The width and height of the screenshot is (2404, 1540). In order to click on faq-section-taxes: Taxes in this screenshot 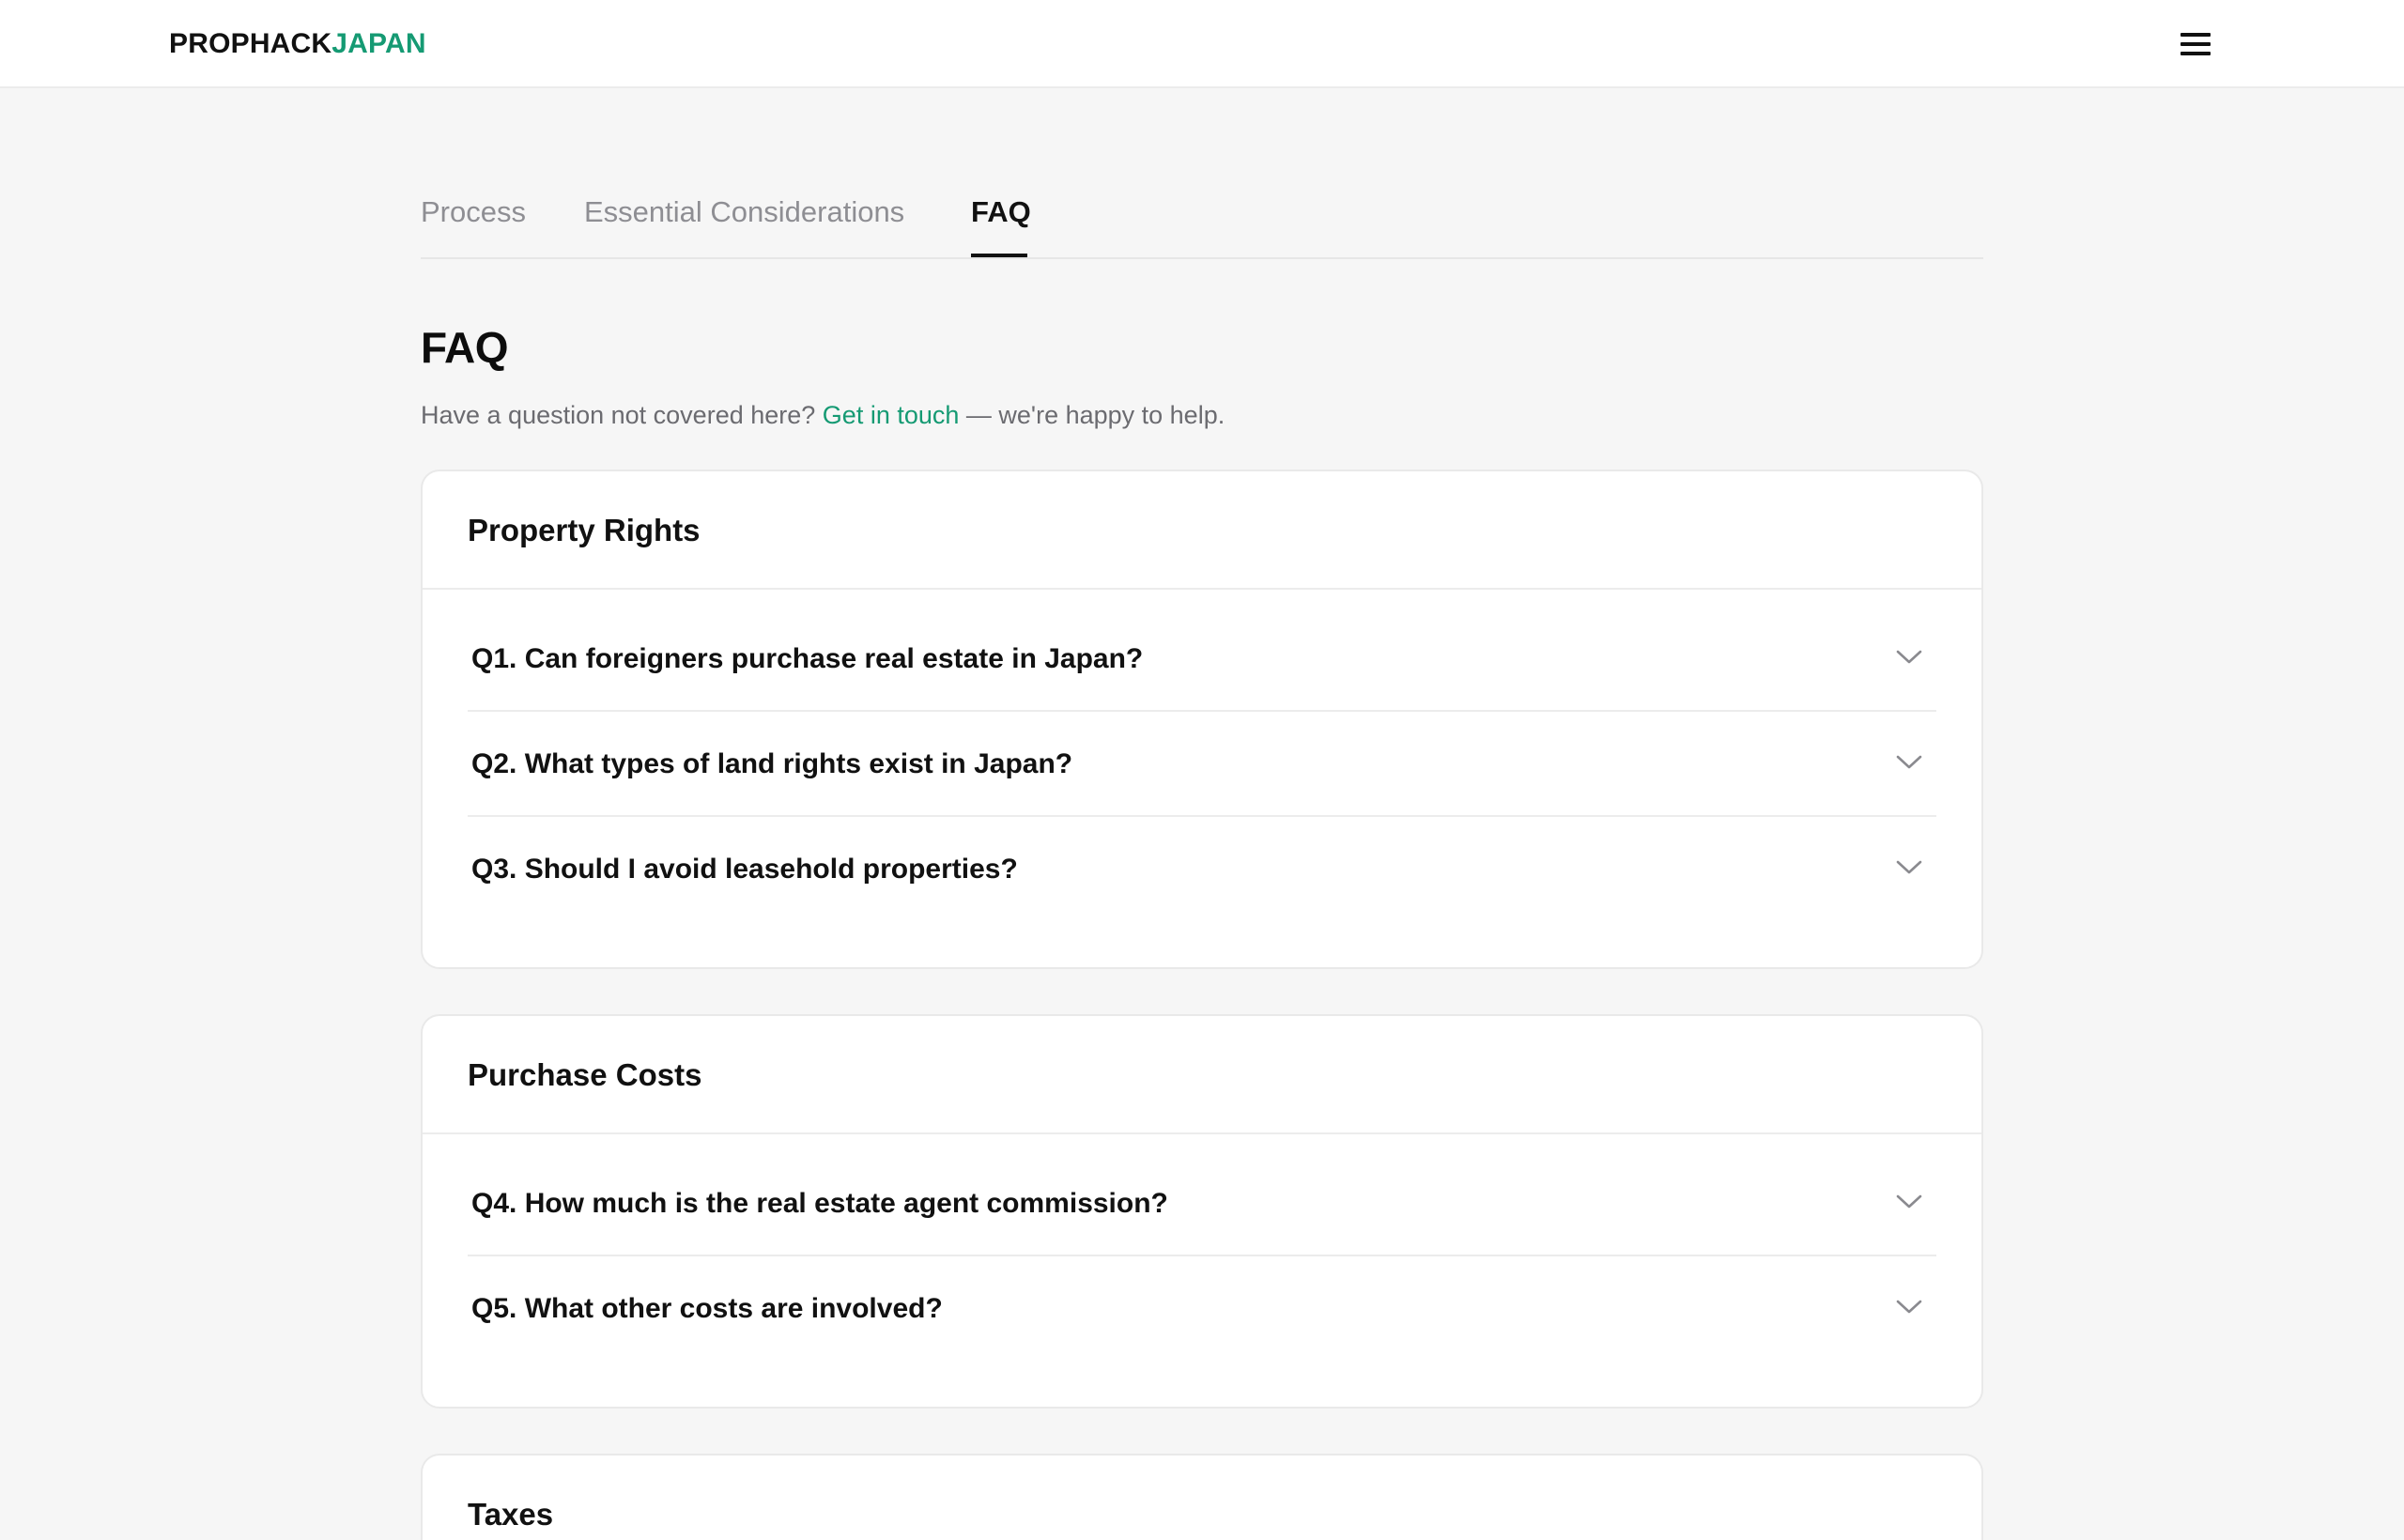, I will do `click(1202, 1497)`.